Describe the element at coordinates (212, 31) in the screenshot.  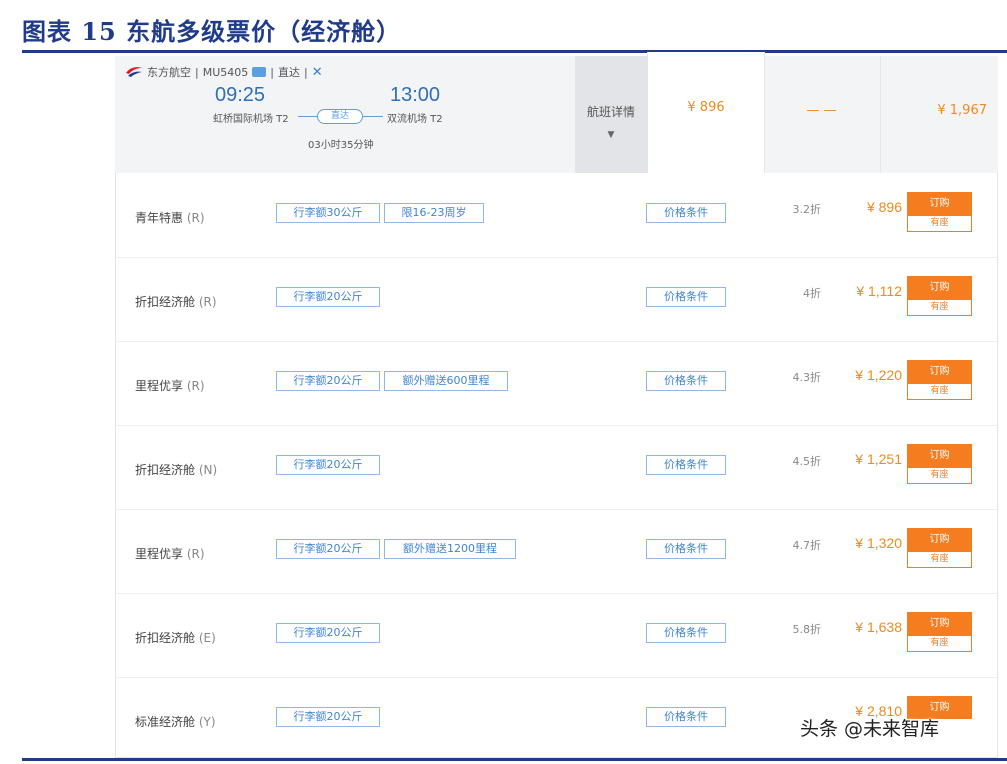
I see `page-title: 图表 15 东航多级票价（经济舱）` at that location.